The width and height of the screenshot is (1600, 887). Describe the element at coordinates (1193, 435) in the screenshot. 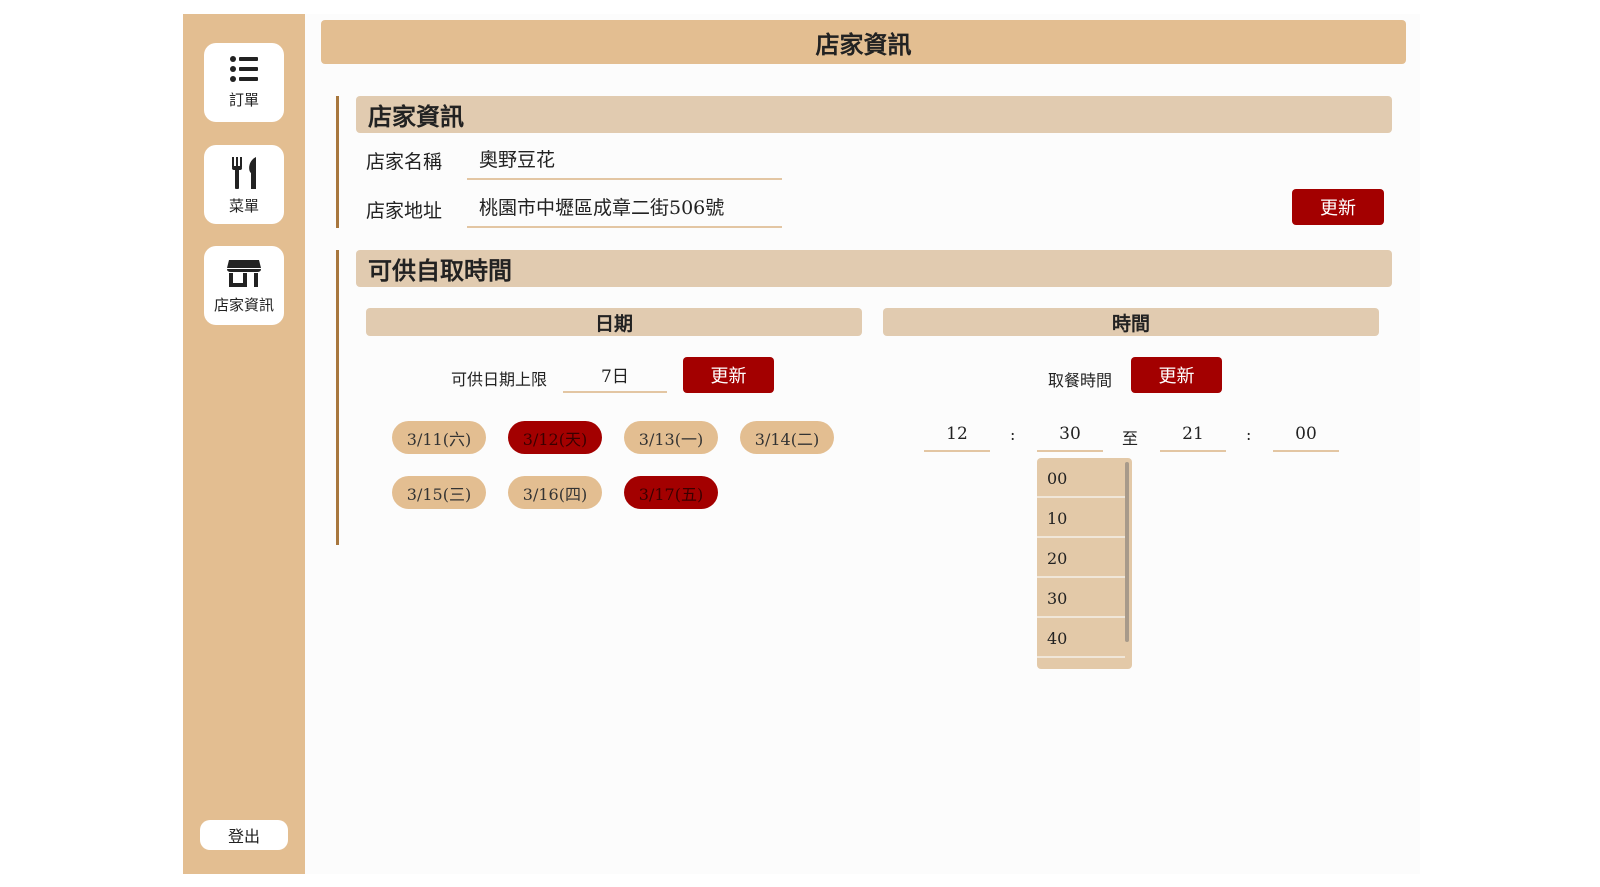

I see `end-hour-input: 21` at that location.